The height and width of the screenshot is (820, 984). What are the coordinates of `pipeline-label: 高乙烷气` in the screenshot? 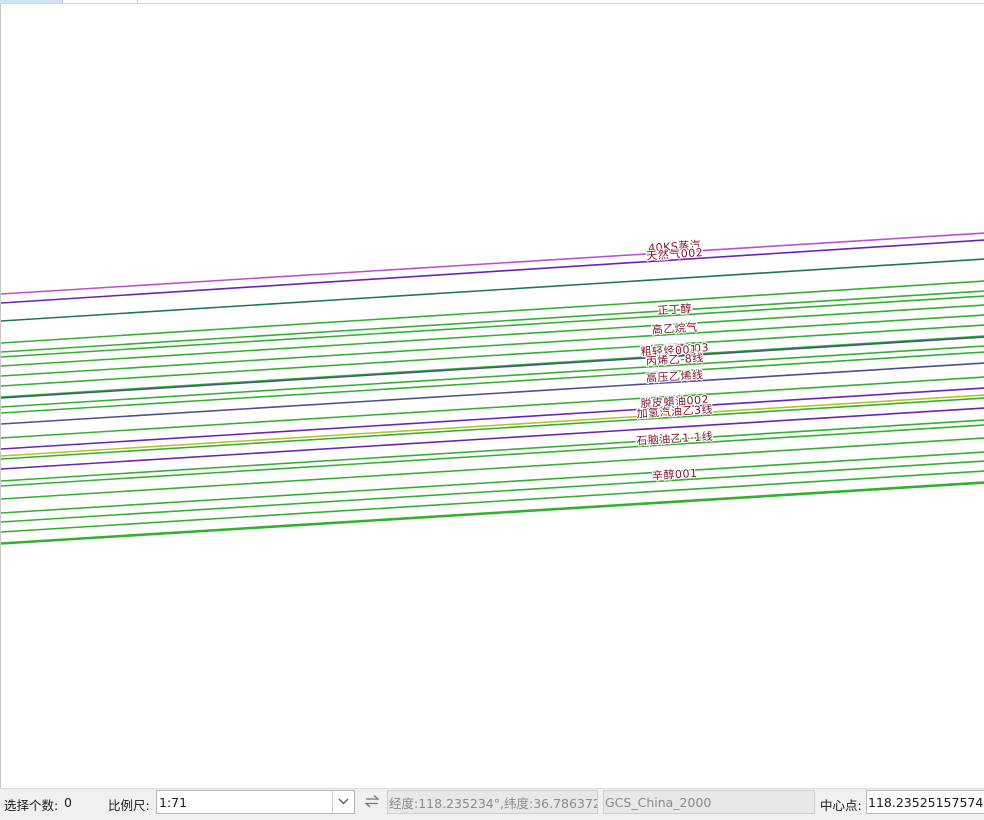 It's located at (674, 328).